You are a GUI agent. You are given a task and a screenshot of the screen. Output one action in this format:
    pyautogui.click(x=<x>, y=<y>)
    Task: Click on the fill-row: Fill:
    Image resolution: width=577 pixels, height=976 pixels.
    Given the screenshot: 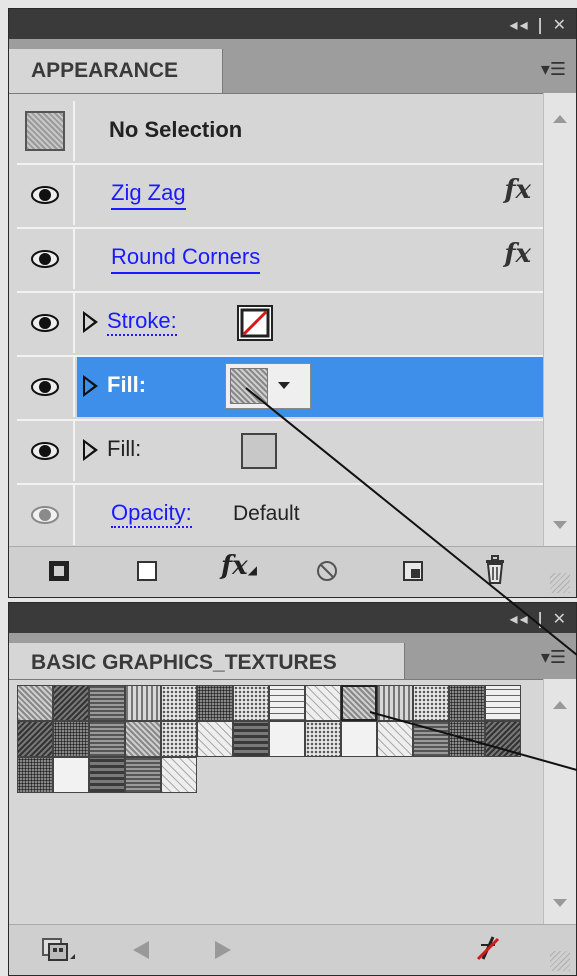 What is the action you would take?
    pyautogui.click(x=281, y=453)
    